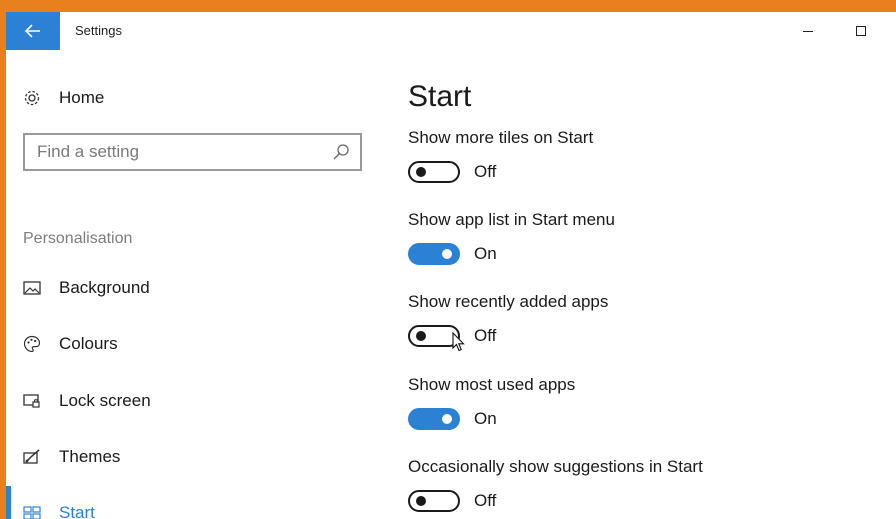  What do you see at coordinates (32, 401) in the screenshot?
I see `lock-screen-icon` at bounding box center [32, 401].